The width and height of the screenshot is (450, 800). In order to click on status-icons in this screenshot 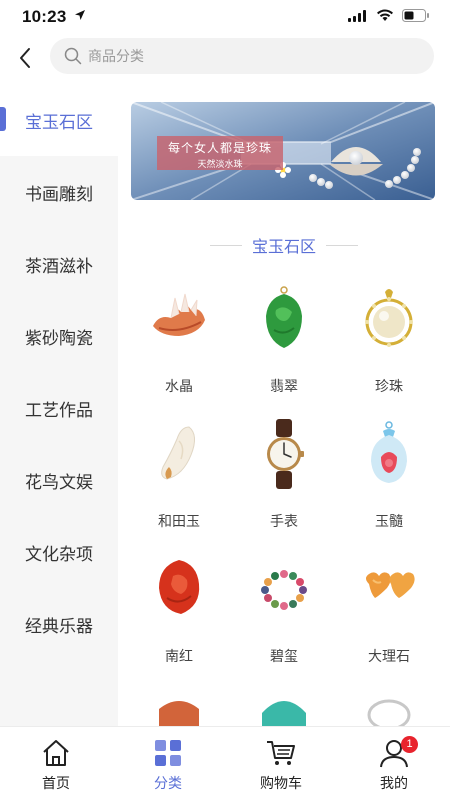, I will do `click(389, 15)`.